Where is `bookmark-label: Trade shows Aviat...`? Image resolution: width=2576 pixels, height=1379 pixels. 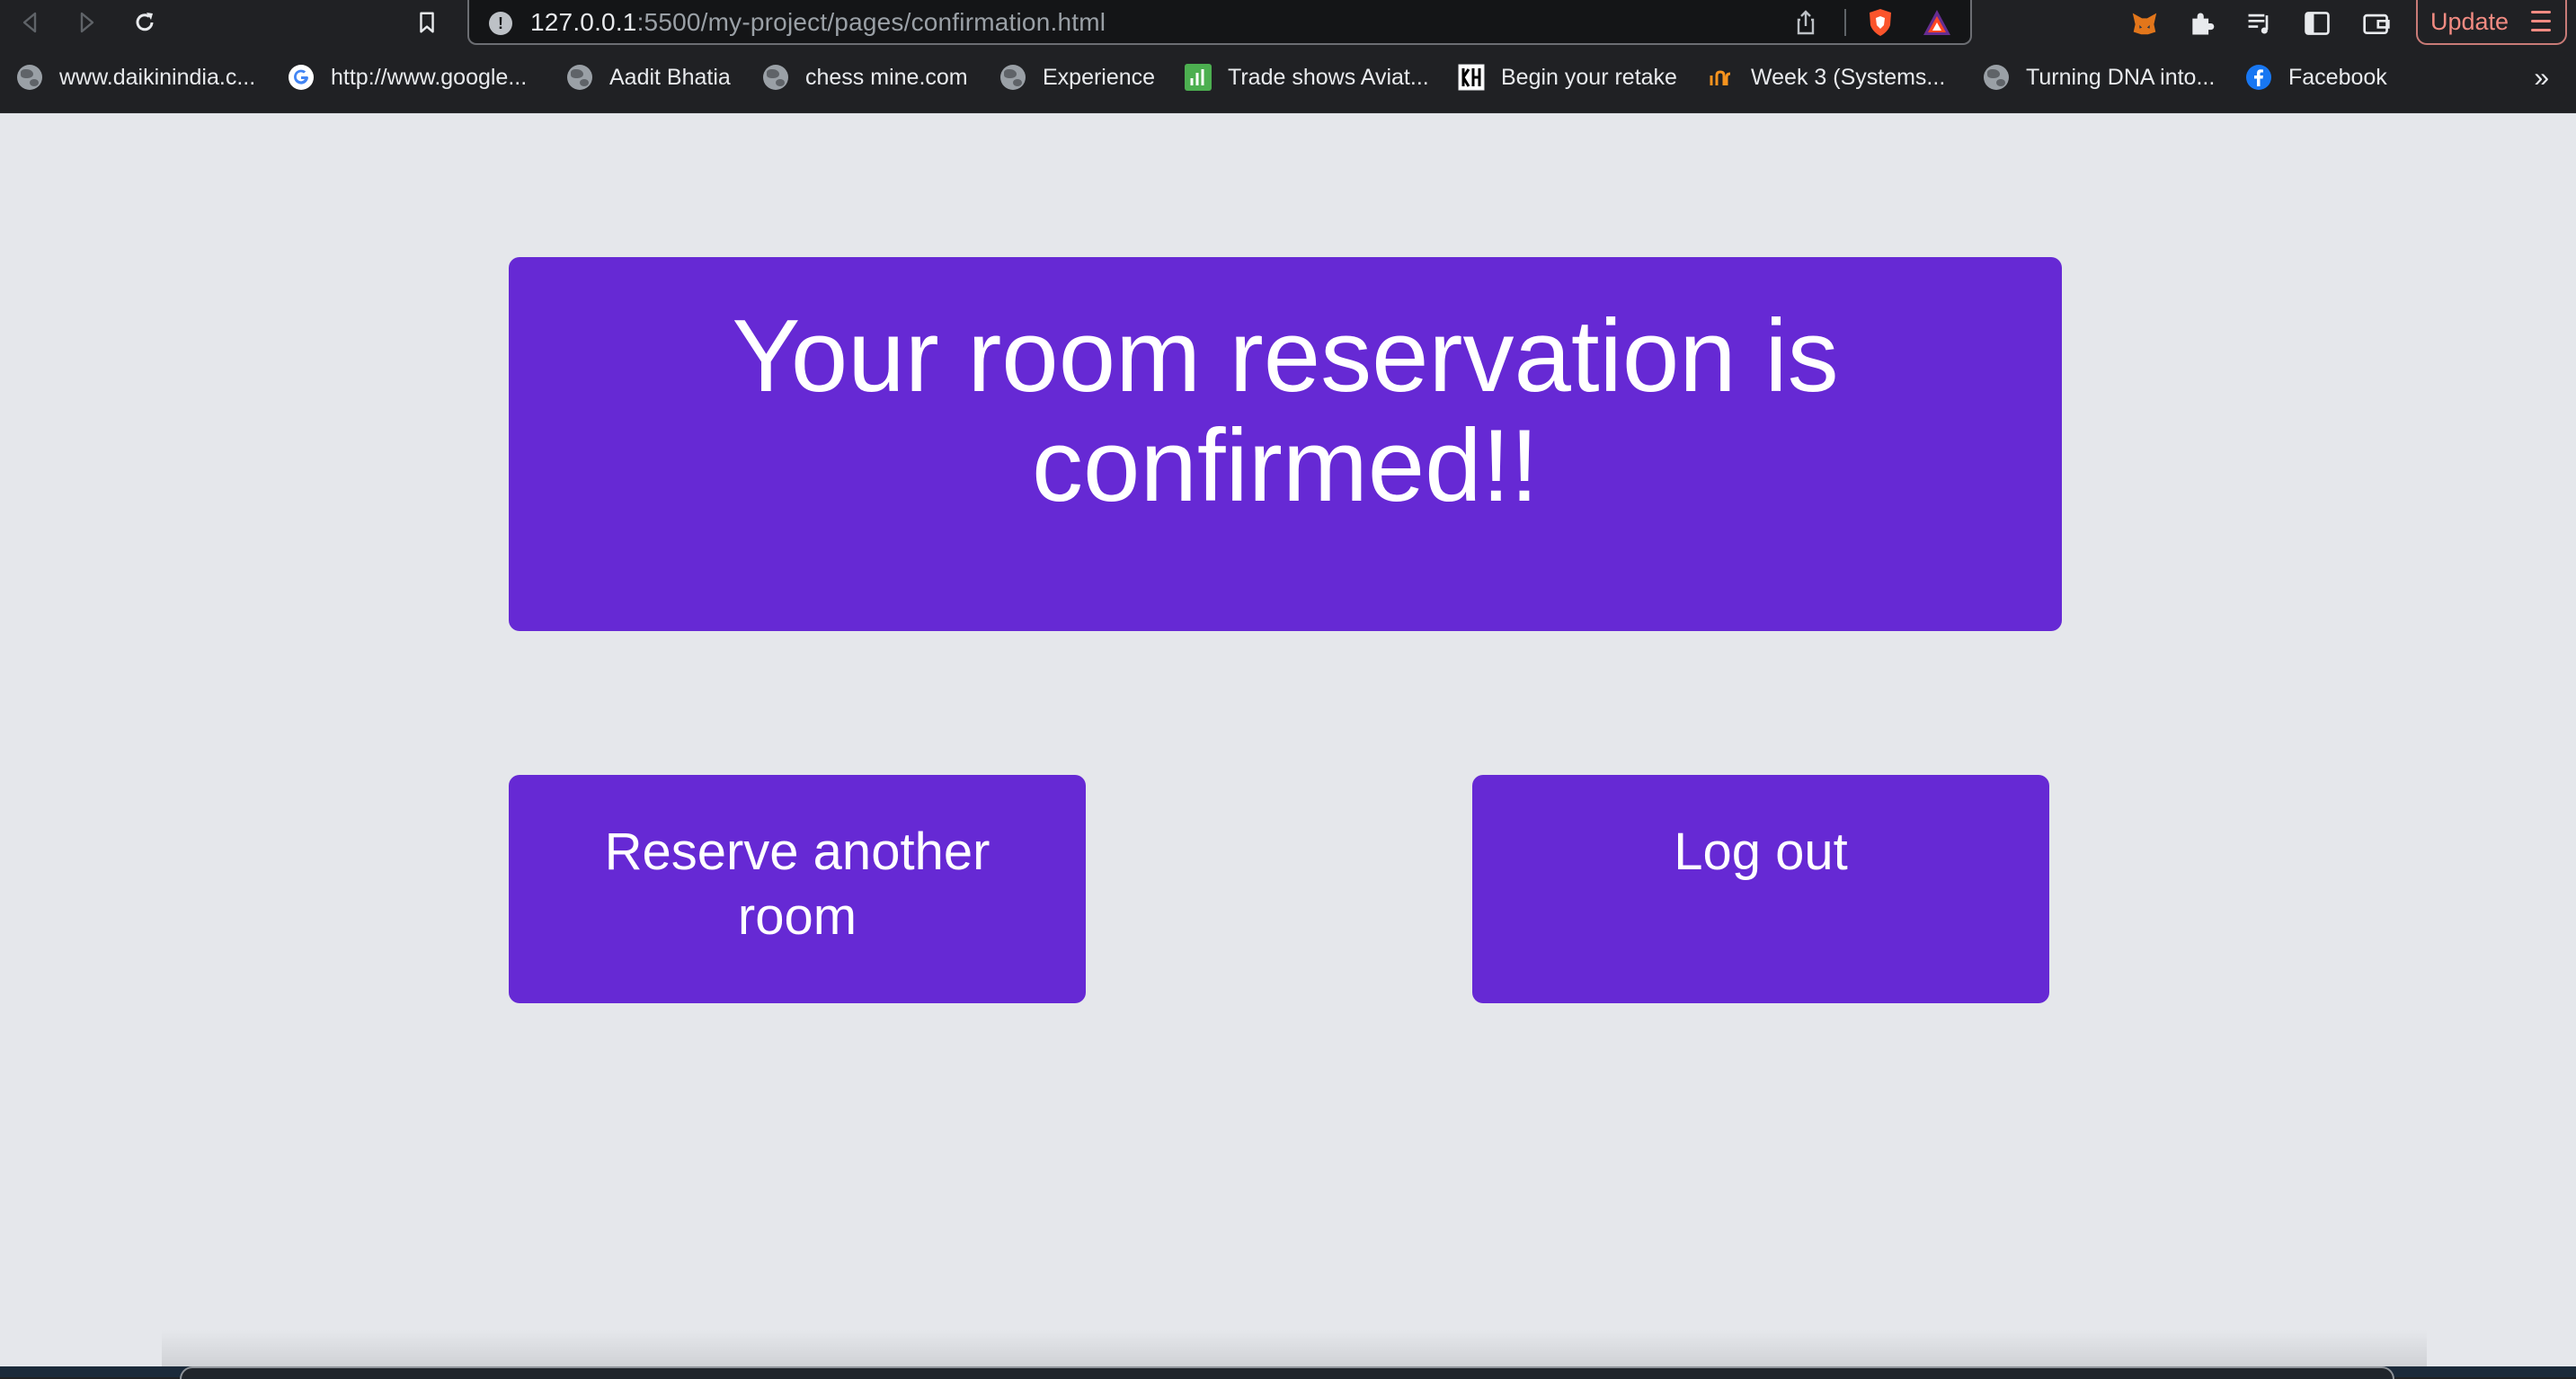
bookmark-label: Trade shows Aviat... is located at coordinates (1328, 77).